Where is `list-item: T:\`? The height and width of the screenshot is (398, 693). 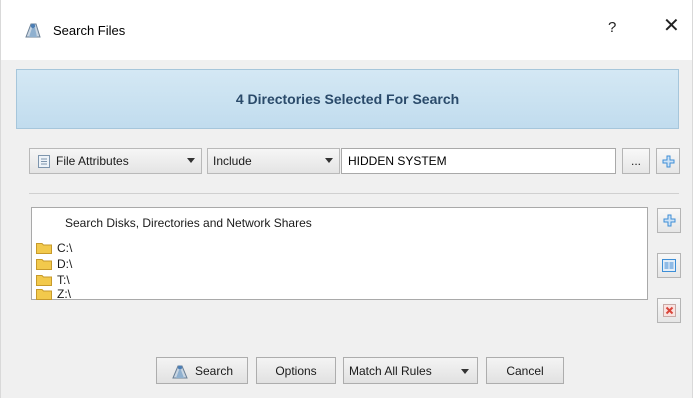
list-item: T:\ is located at coordinates (53, 280).